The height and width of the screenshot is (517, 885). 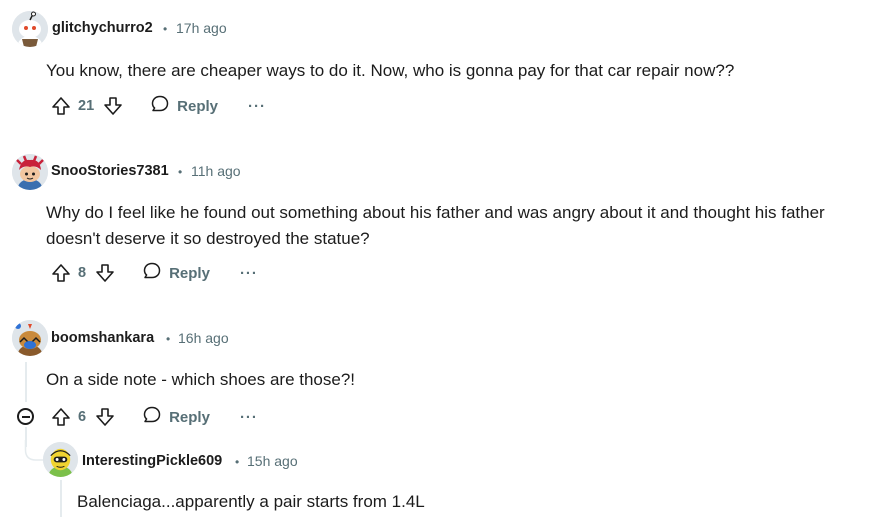 What do you see at coordinates (102, 338) in the screenshot?
I see `comment-username: boomshankara` at bounding box center [102, 338].